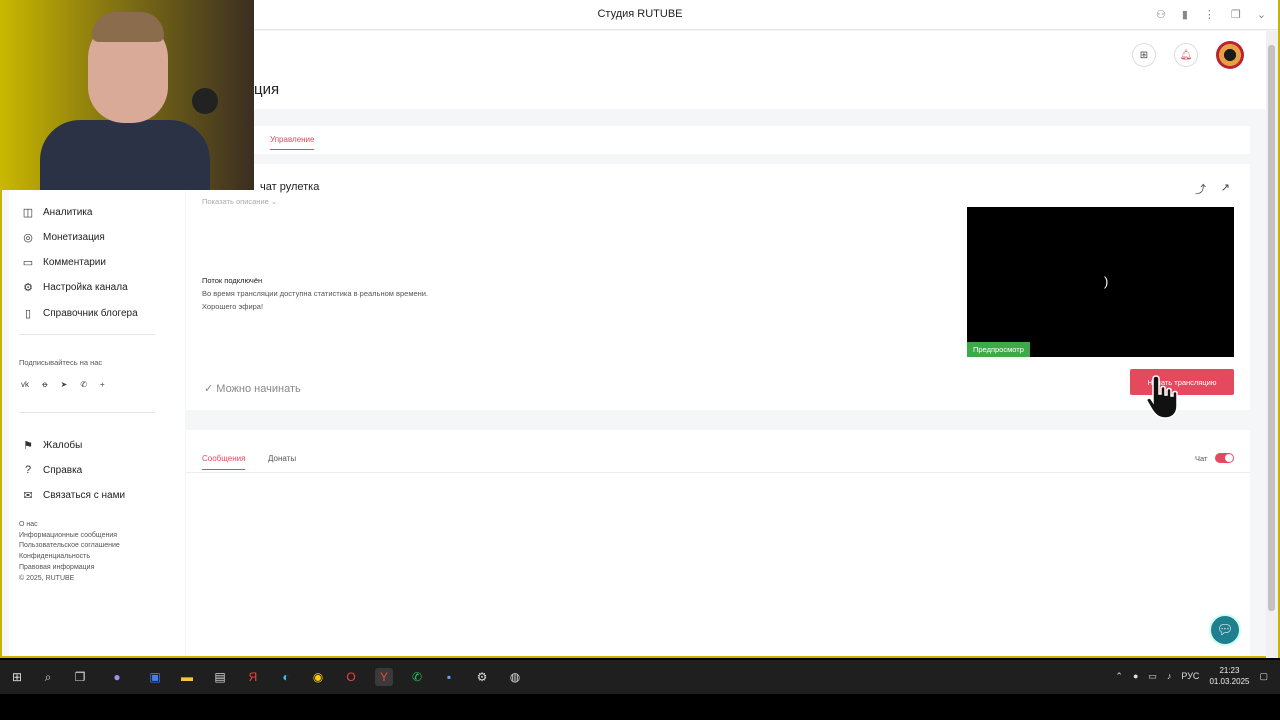  I want to click on app-window-icon: ▪, so click(449, 677).